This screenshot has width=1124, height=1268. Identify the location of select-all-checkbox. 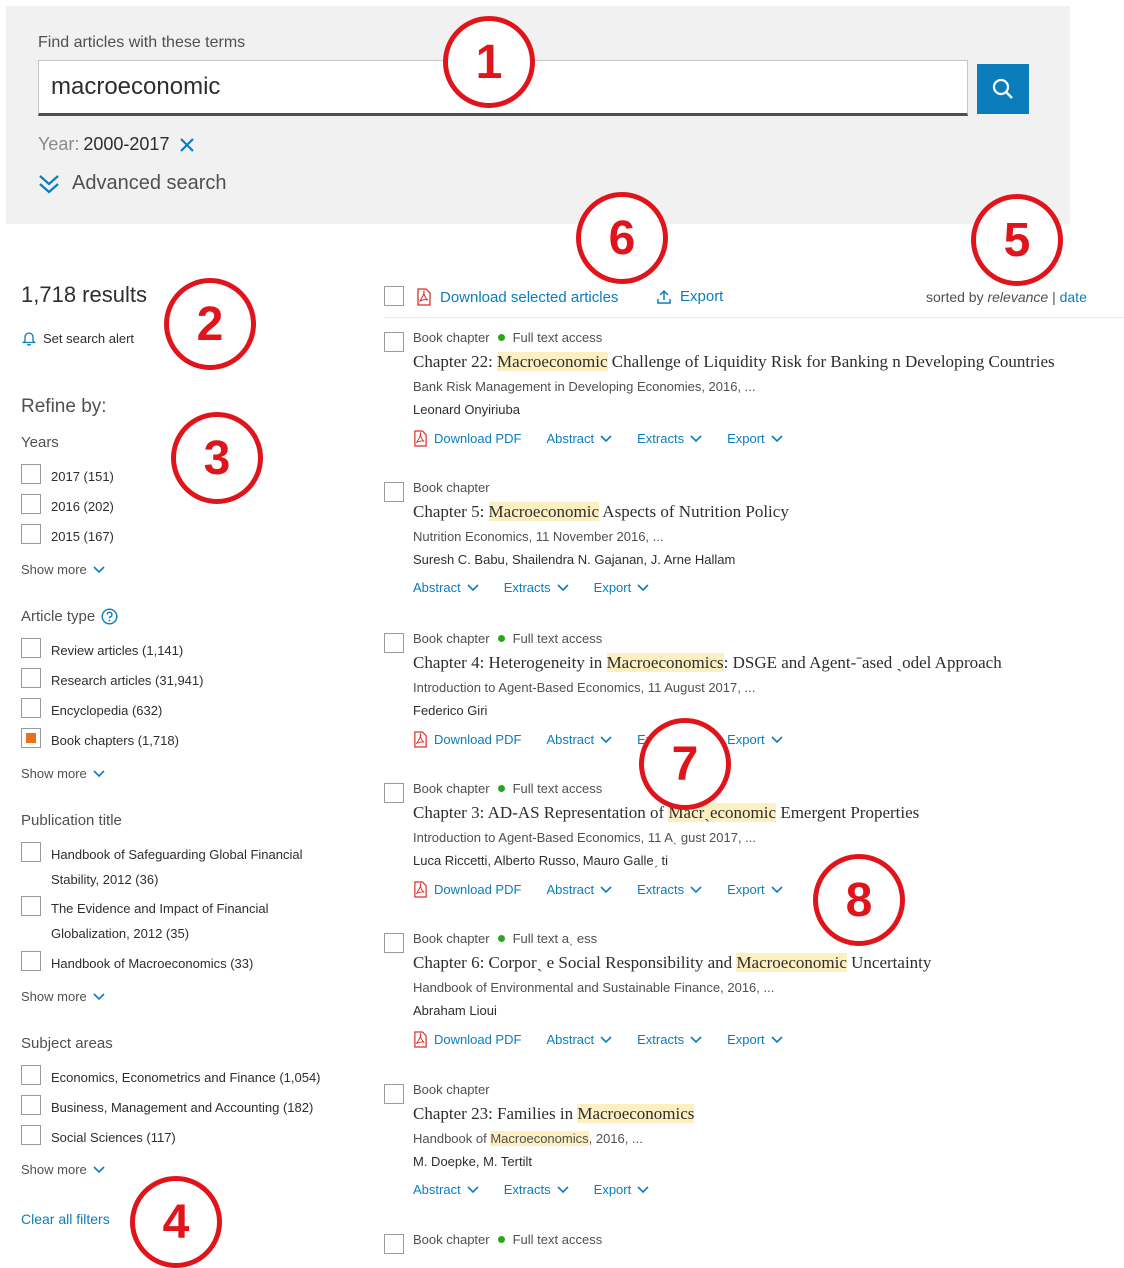
(394, 296).